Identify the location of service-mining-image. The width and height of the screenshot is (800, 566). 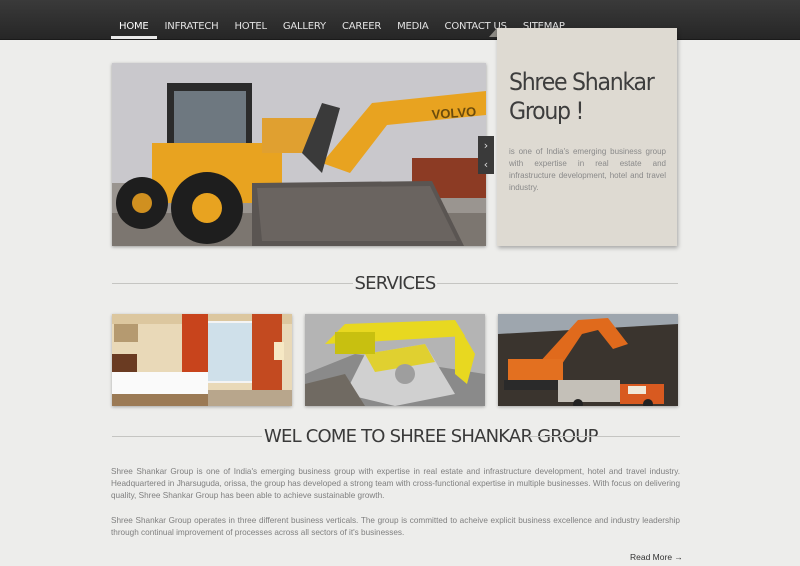
(588, 360).